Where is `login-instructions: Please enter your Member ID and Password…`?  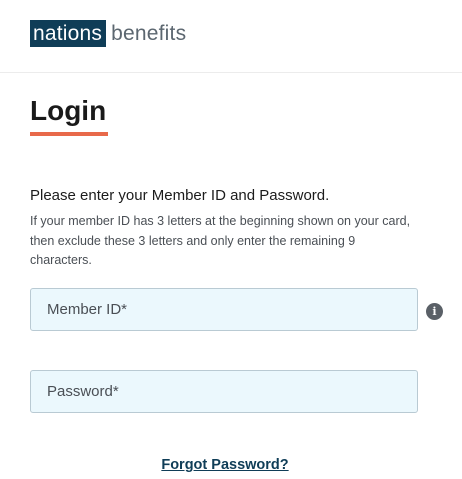 login-instructions: Please enter your Member ID and Password… is located at coordinates (180, 195).